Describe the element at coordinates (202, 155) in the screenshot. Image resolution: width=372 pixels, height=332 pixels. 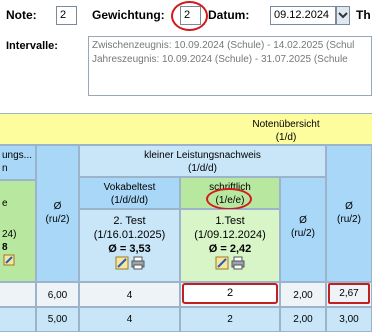
I see `group-title: kleiner Leistungsnachweis` at that location.